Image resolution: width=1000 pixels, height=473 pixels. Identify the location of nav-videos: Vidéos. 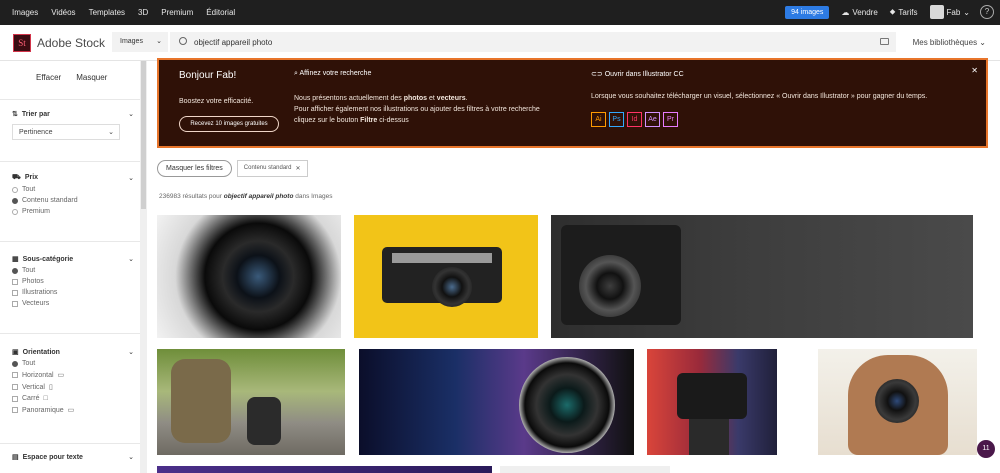
(63, 12).